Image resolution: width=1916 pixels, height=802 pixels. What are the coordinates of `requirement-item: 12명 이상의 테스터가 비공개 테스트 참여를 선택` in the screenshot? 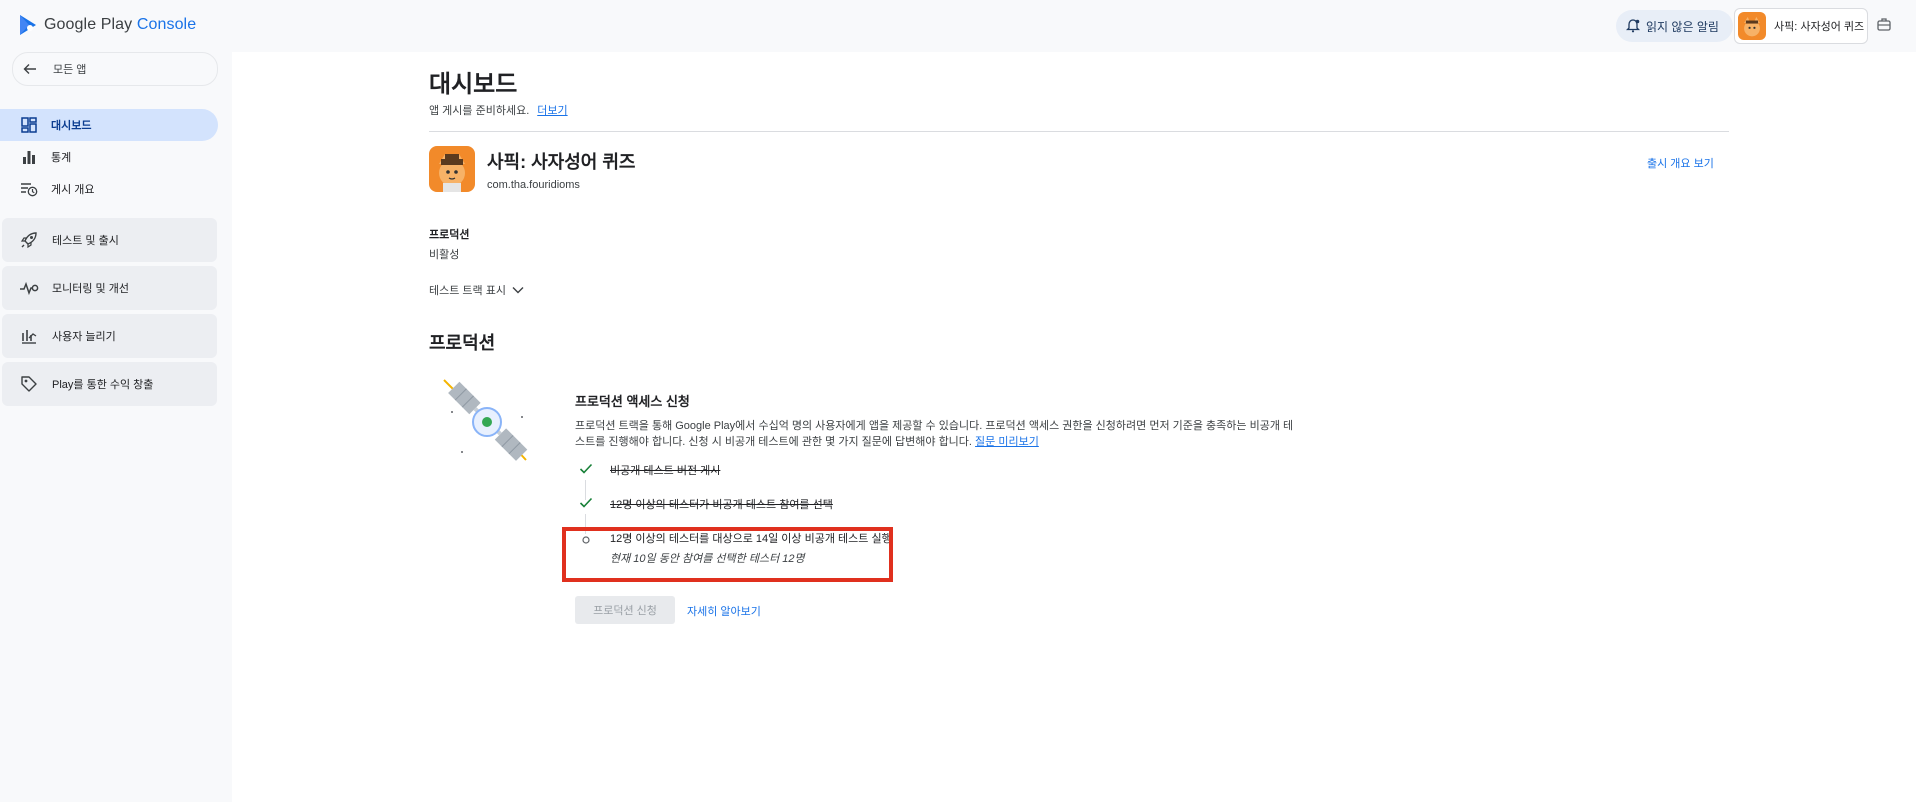 It's located at (704, 504).